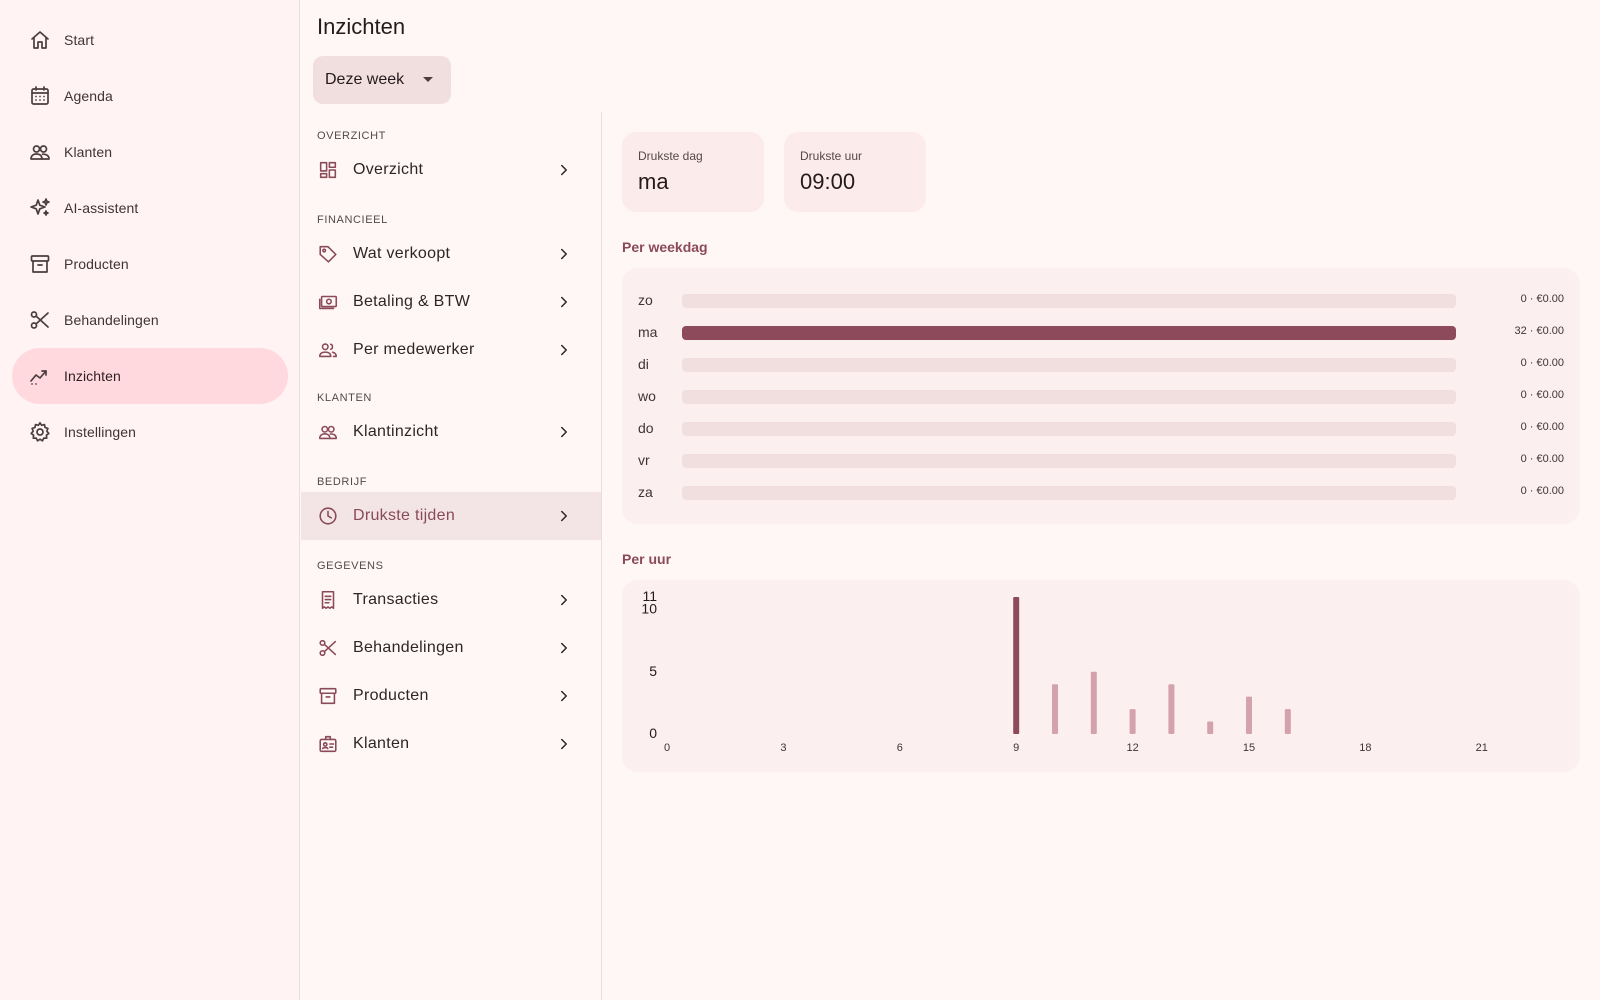 The image size is (1600, 1000). Describe the element at coordinates (150, 152) in the screenshot. I see `nav-item-klanten: Klanten` at that location.